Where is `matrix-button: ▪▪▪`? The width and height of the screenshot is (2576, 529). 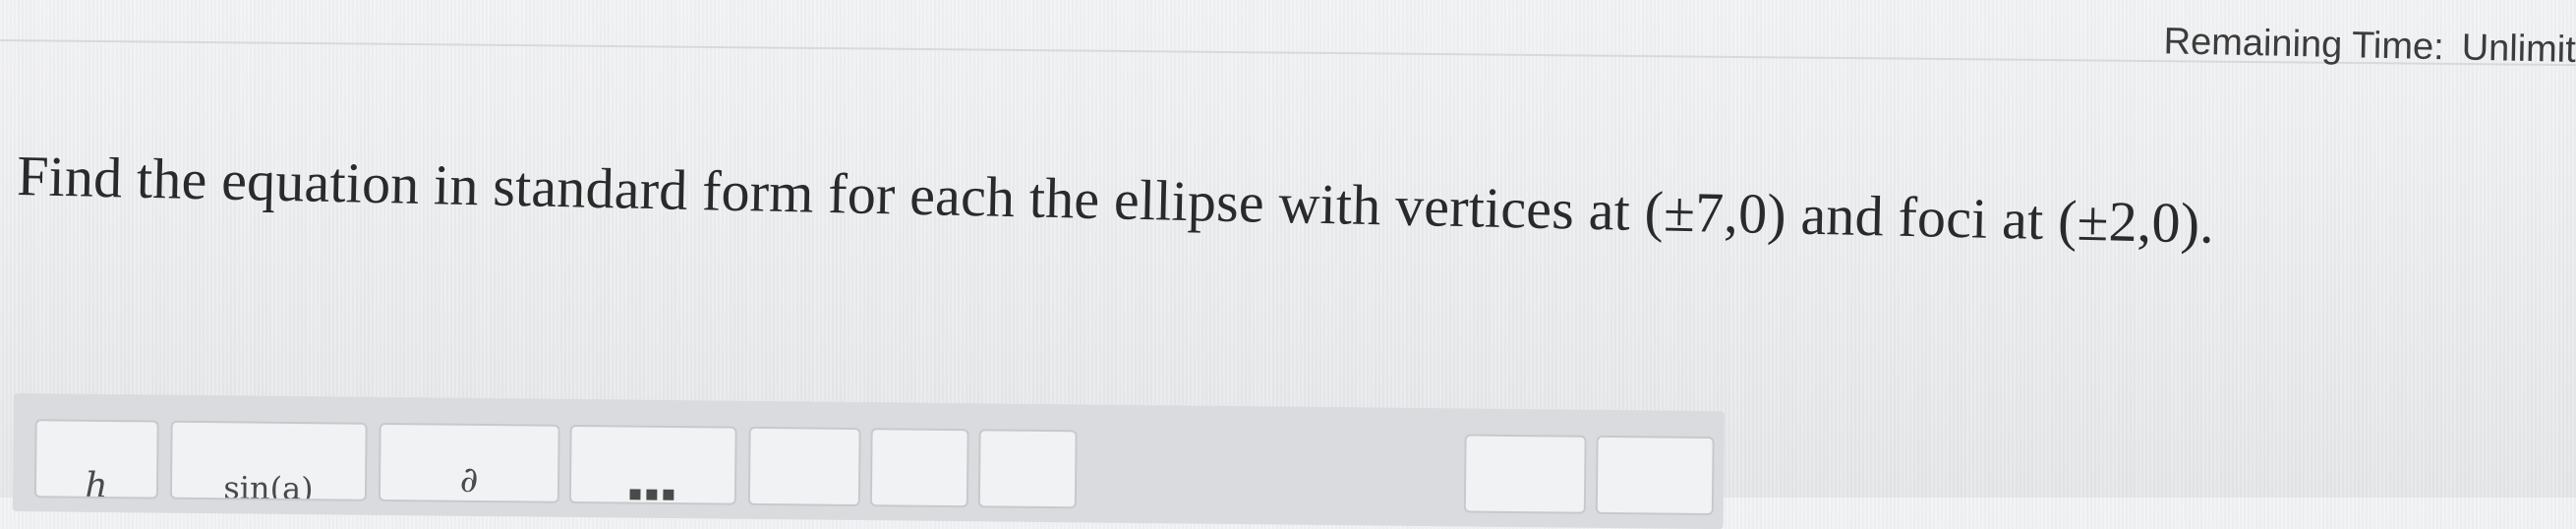
matrix-button: ▪▪▪ is located at coordinates (652, 464).